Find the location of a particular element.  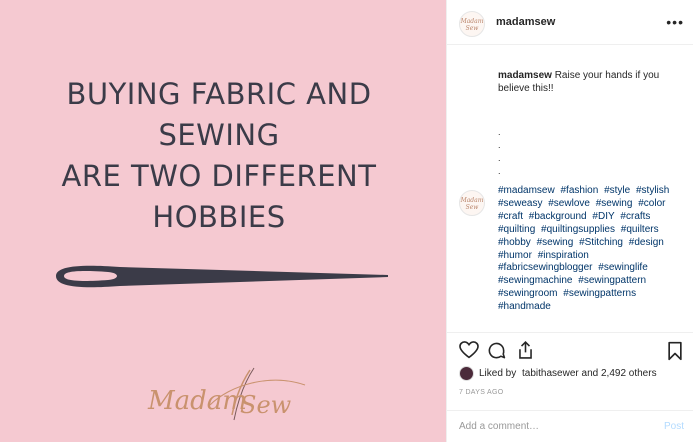

likes-summary: Liked by tabithasewer and 2,492 others is located at coordinates (558, 373).